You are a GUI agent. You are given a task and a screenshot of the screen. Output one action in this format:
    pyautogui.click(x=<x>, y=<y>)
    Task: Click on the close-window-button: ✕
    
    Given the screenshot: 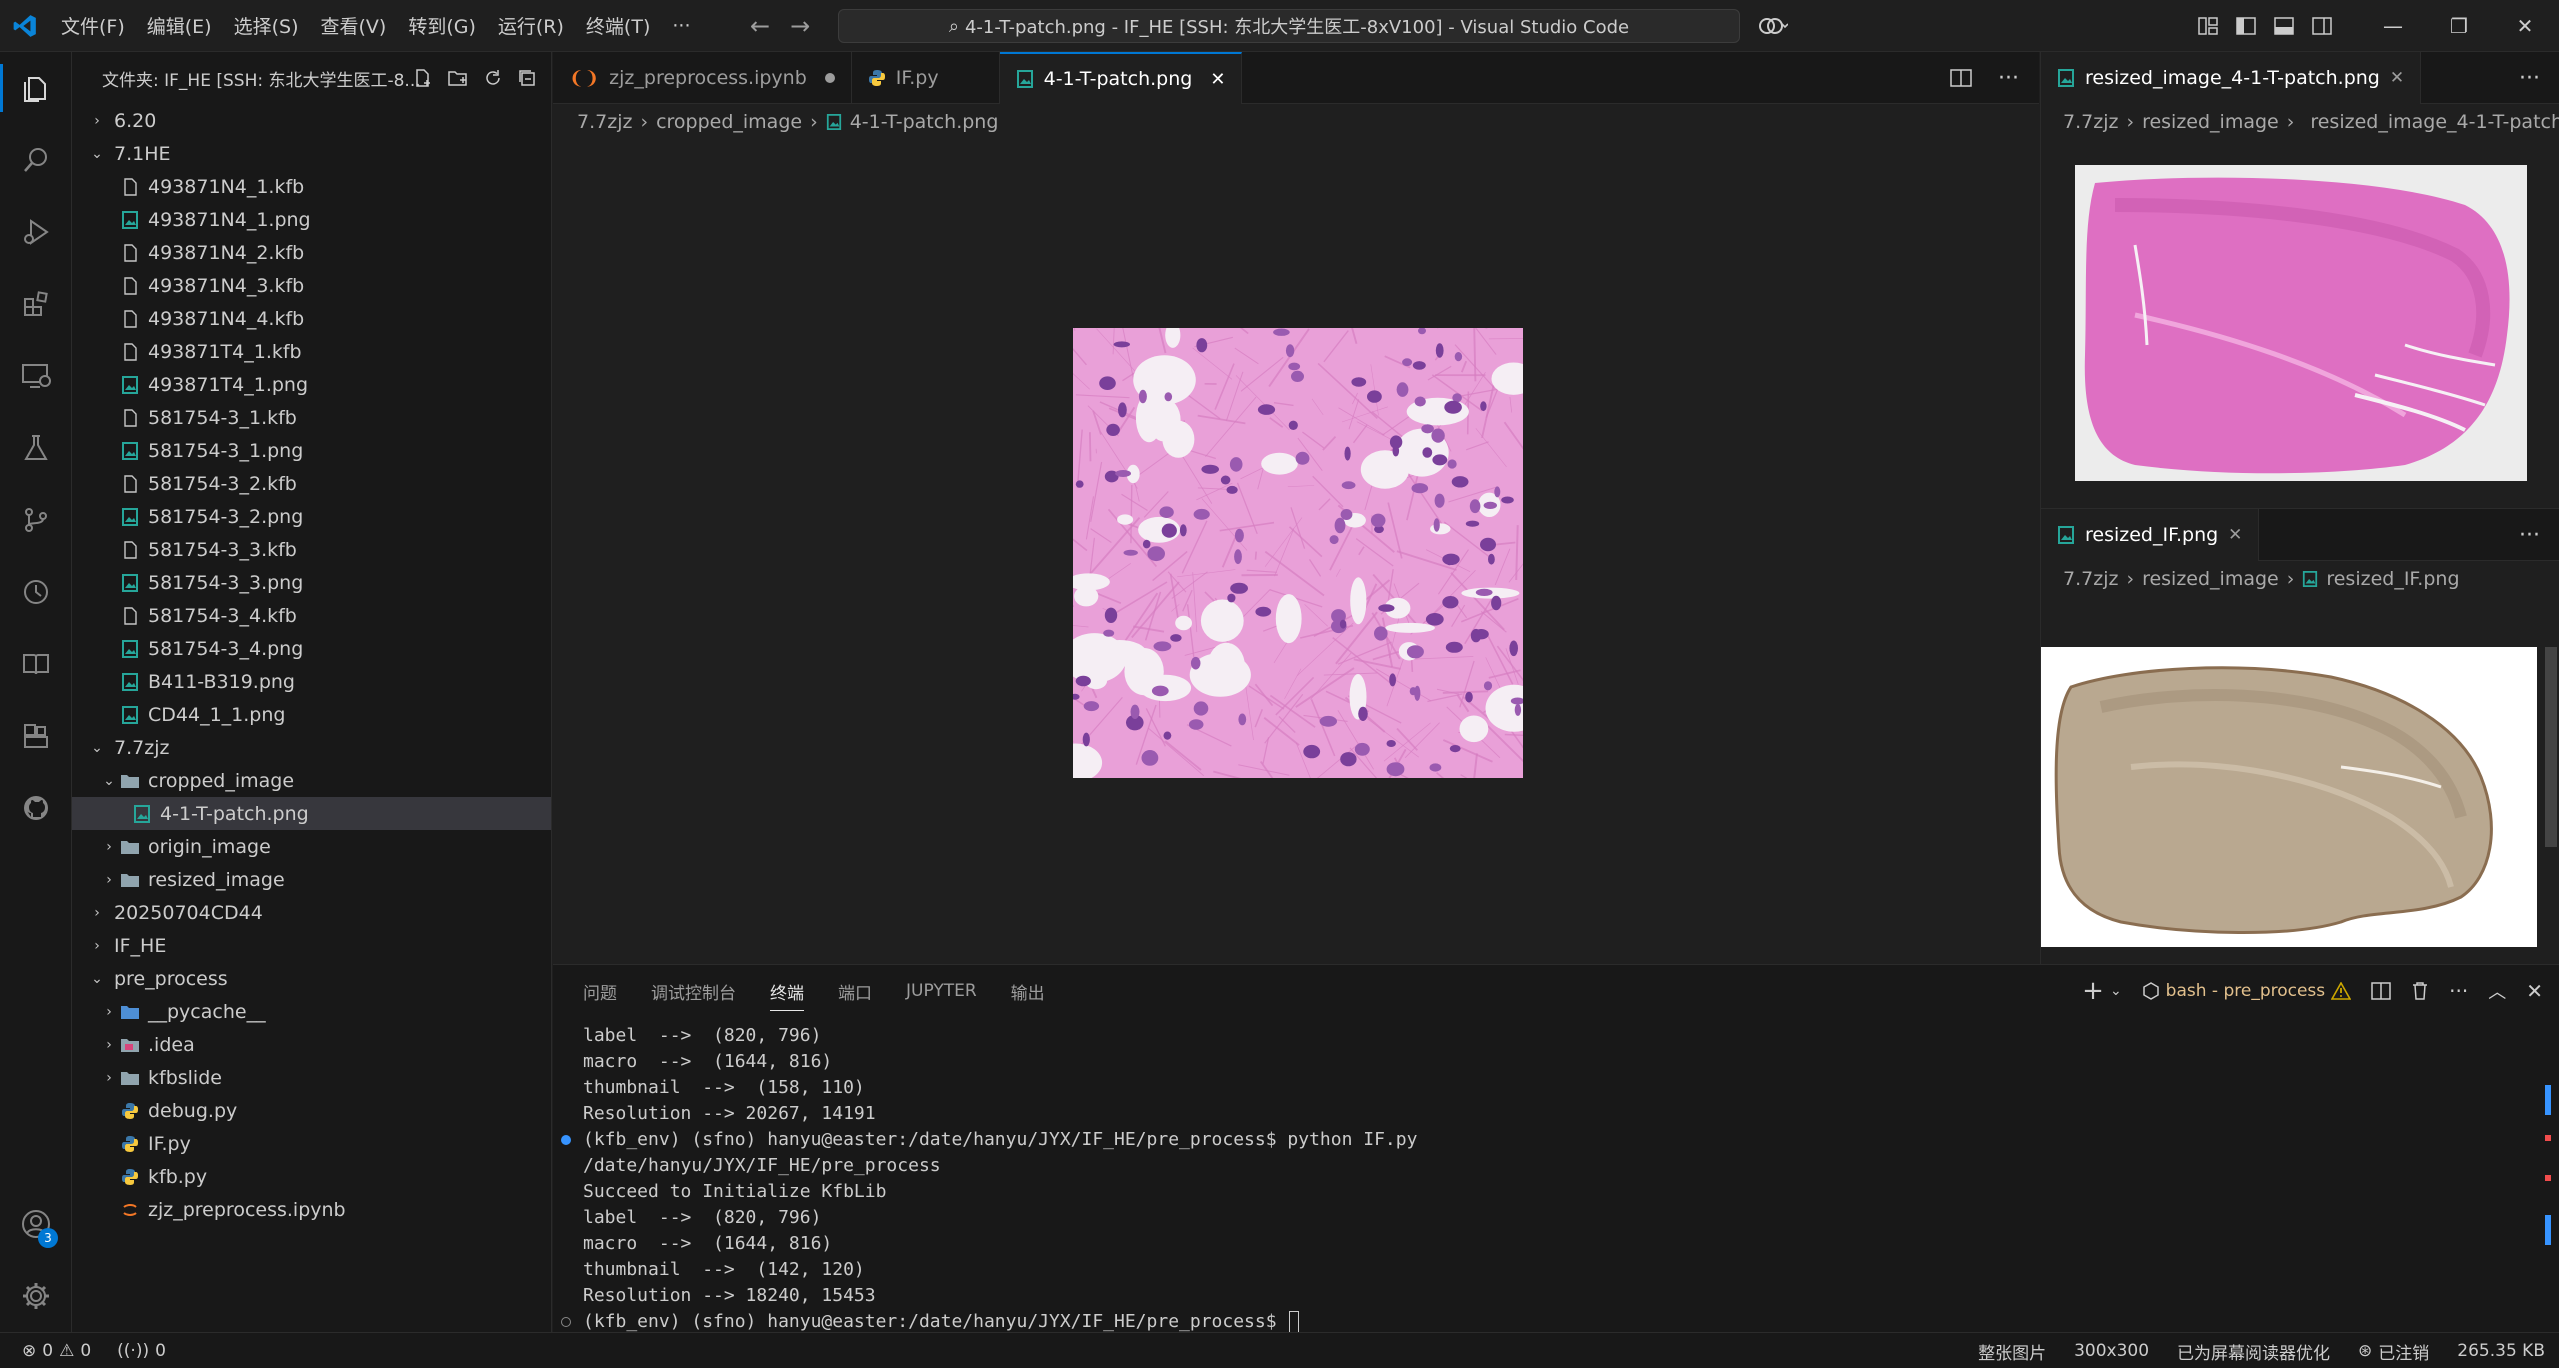 What is the action you would take?
    pyautogui.click(x=2525, y=26)
    